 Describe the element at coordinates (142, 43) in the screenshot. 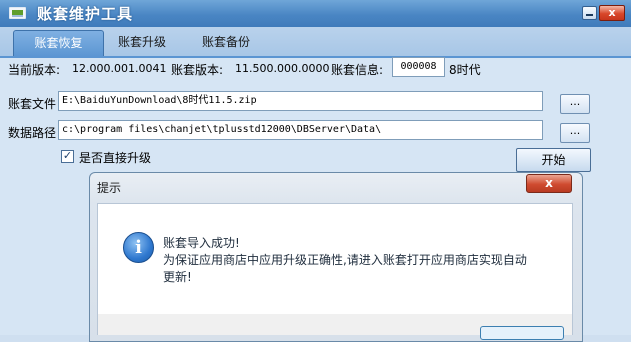

I see `tab-account-upgrade: 账套升级` at that location.